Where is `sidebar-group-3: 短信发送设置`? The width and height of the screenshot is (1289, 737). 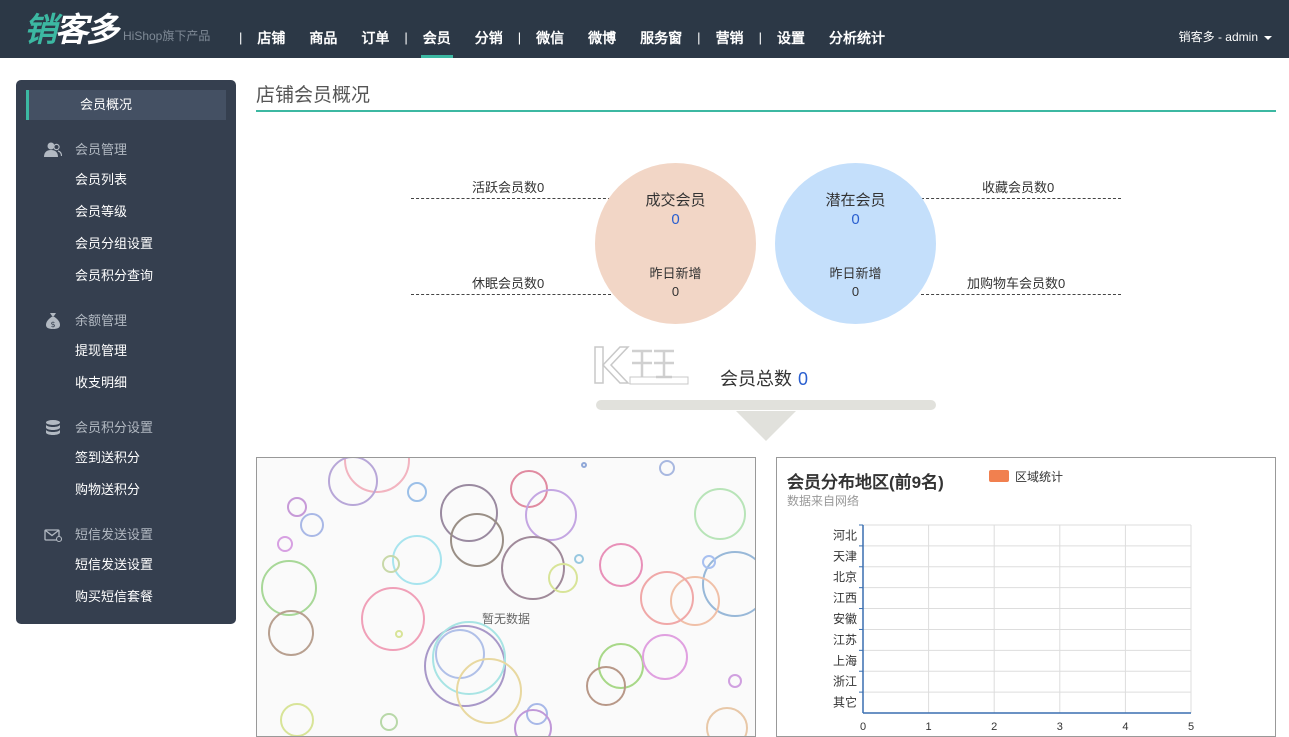
sidebar-group-3: 短信发送设置 is located at coordinates (98, 535).